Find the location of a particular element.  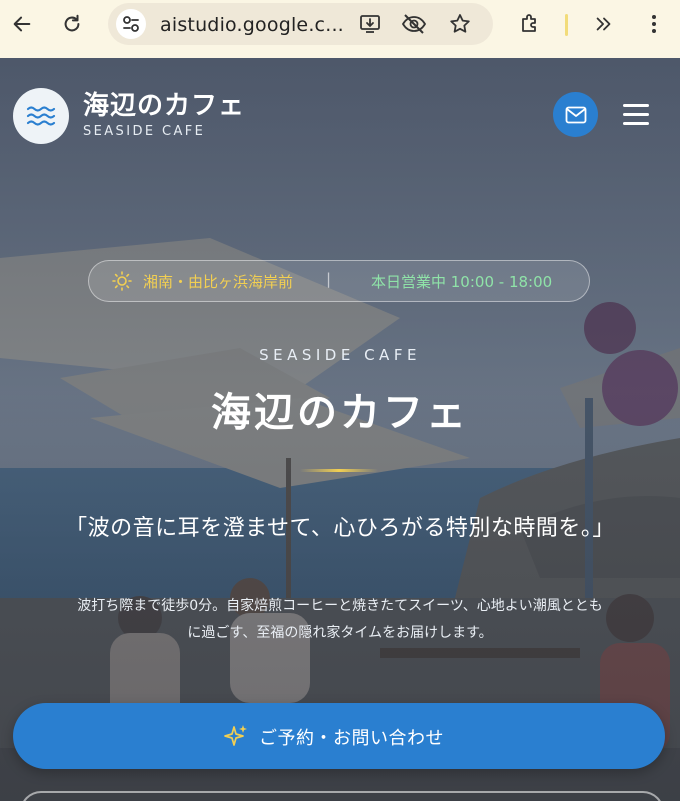

logo-badge is located at coordinates (41, 116).